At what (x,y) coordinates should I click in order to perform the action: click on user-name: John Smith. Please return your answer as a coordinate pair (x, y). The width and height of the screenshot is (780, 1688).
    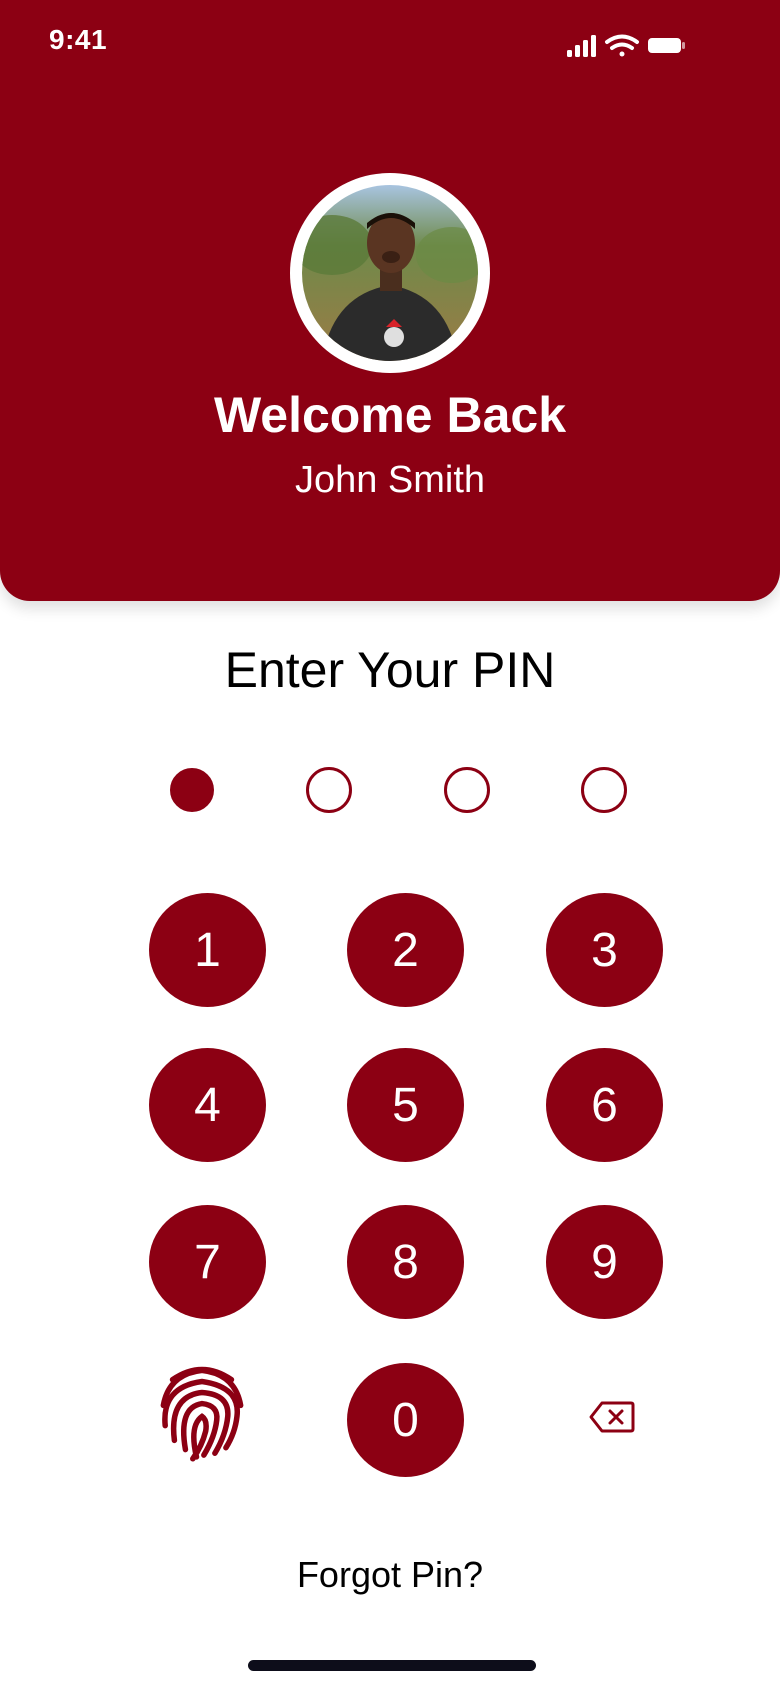
    Looking at the image, I should click on (390, 480).